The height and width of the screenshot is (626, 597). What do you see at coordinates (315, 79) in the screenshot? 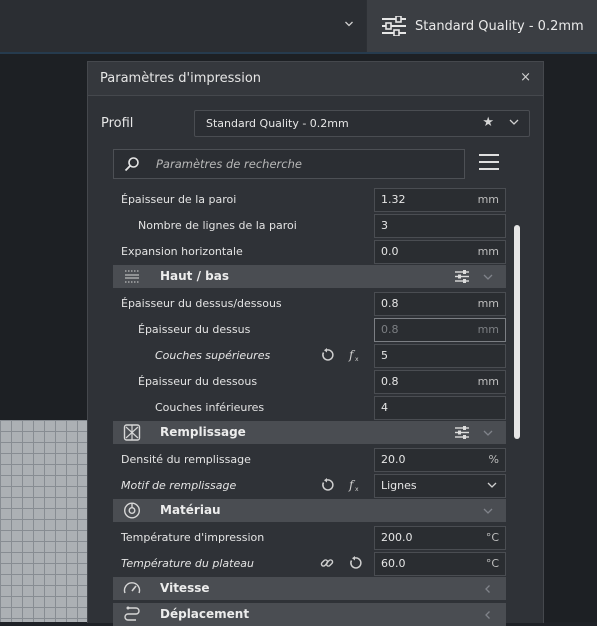
I see `panel-header: Paramètres d'impression ×` at bounding box center [315, 79].